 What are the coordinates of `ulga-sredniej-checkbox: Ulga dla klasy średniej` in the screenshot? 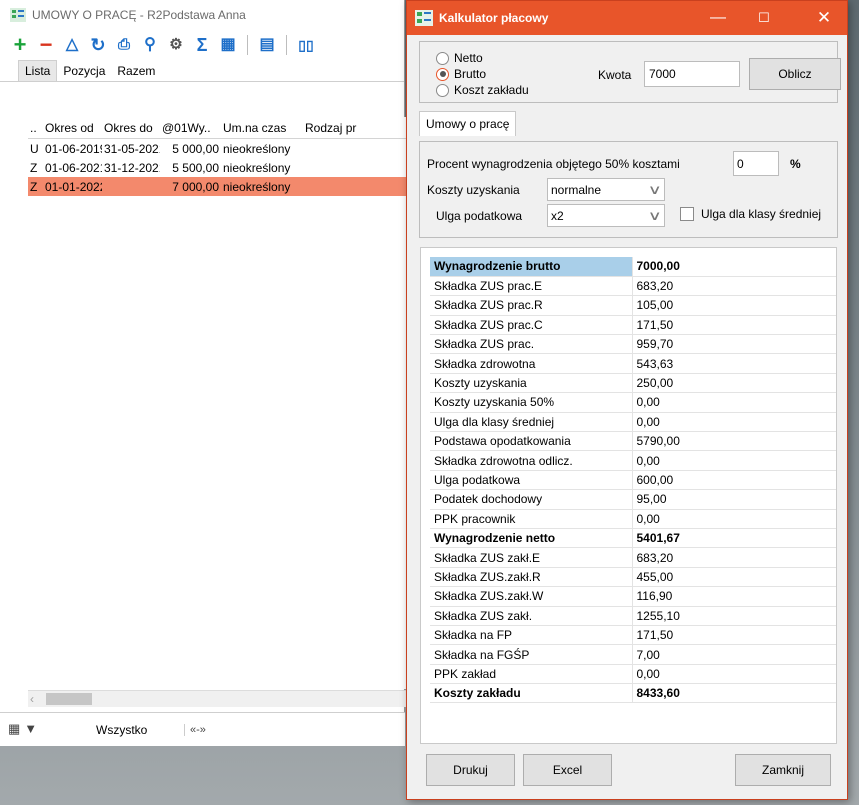 It's located at (750, 214).